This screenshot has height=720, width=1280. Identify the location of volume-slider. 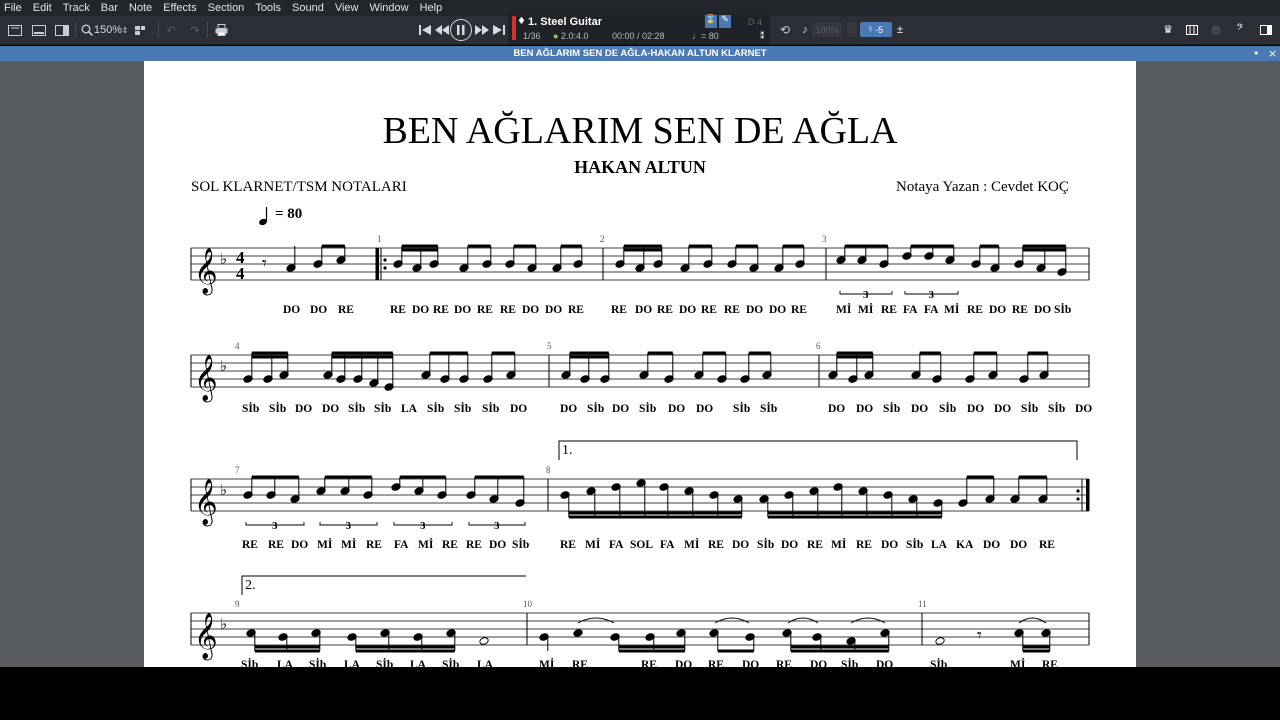
(852, 29).